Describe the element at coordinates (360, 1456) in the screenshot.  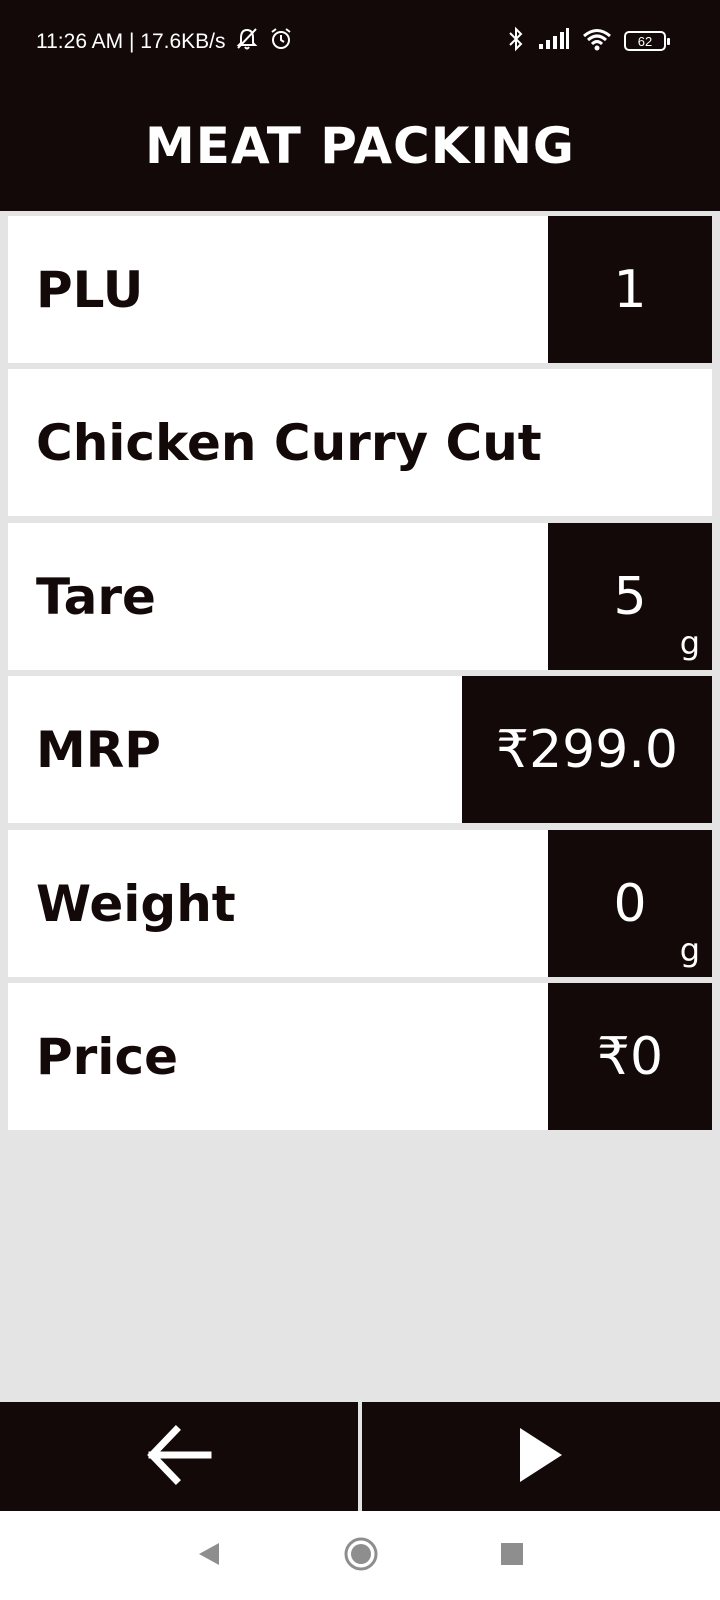
I see `action-bar` at that location.